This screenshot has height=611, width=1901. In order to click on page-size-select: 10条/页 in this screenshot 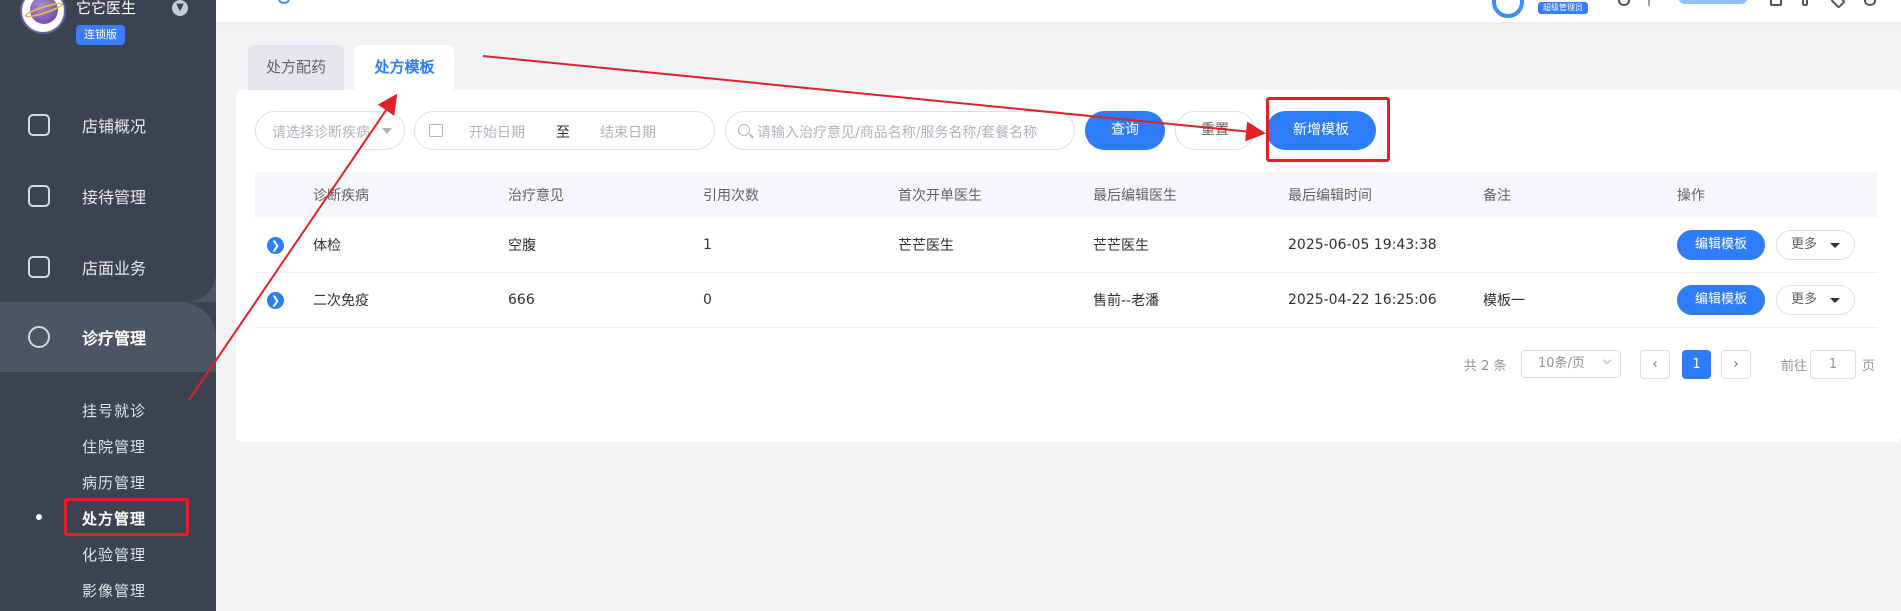, I will do `click(1571, 364)`.